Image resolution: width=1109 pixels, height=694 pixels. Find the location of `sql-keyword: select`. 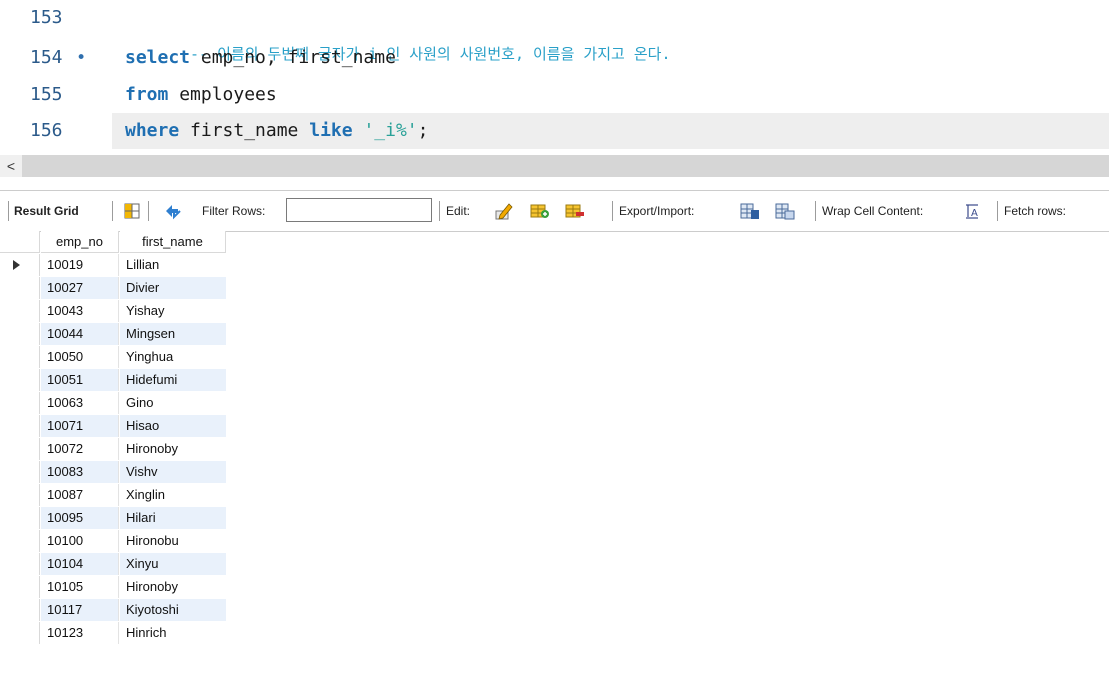

sql-keyword: select is located at coordinates (158, 57).